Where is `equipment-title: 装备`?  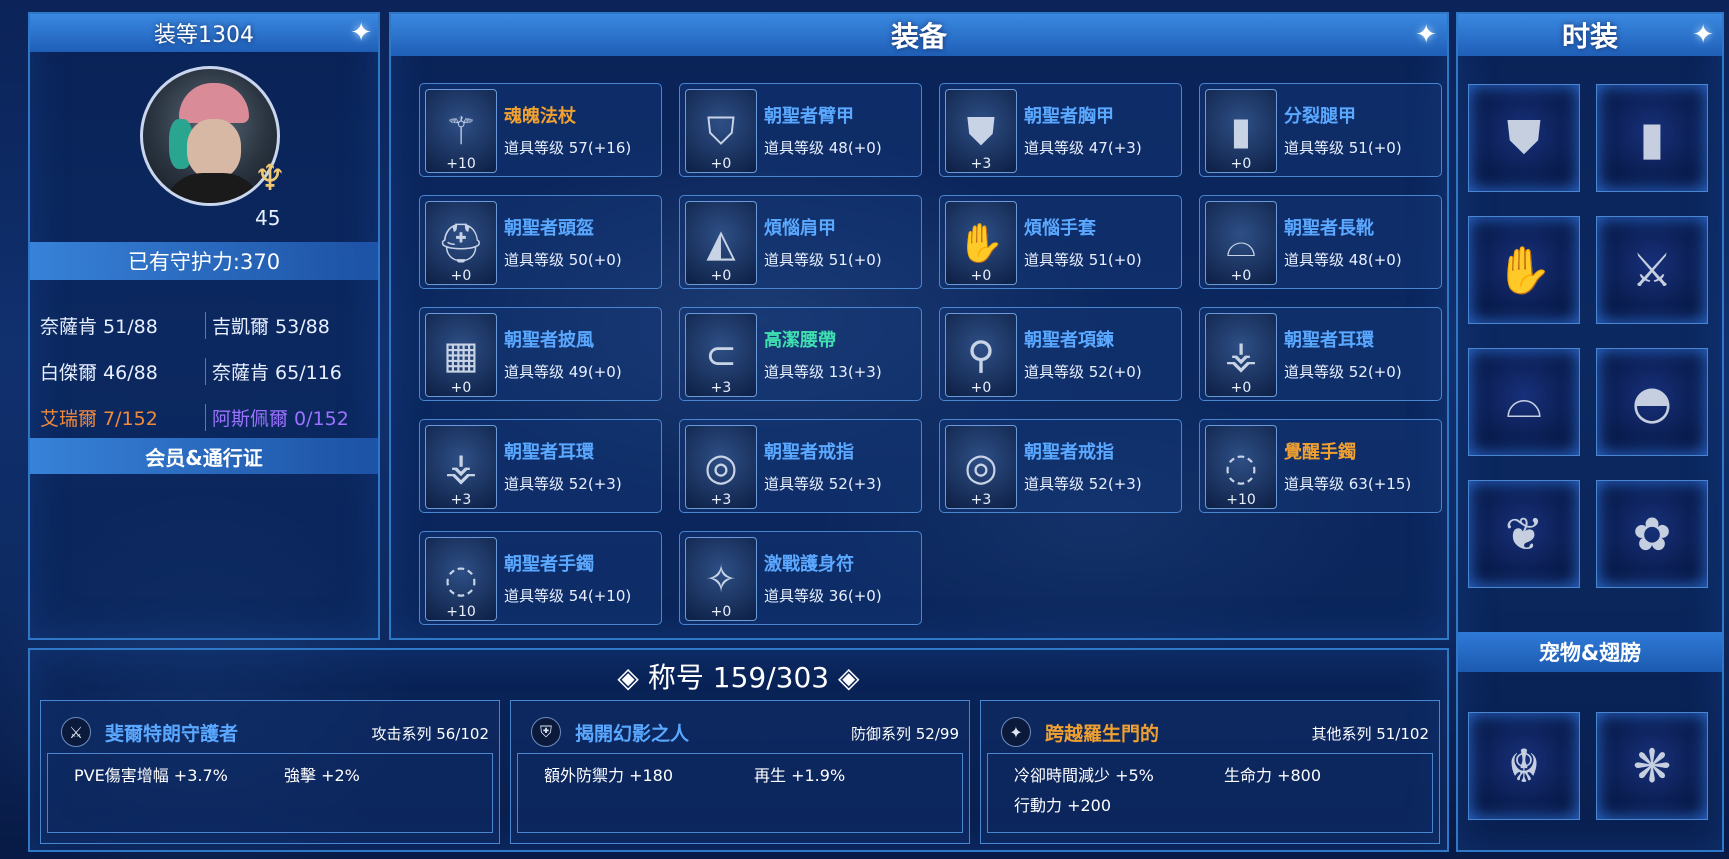 equipment-title: 装备 is located at coordinates (918, 36).